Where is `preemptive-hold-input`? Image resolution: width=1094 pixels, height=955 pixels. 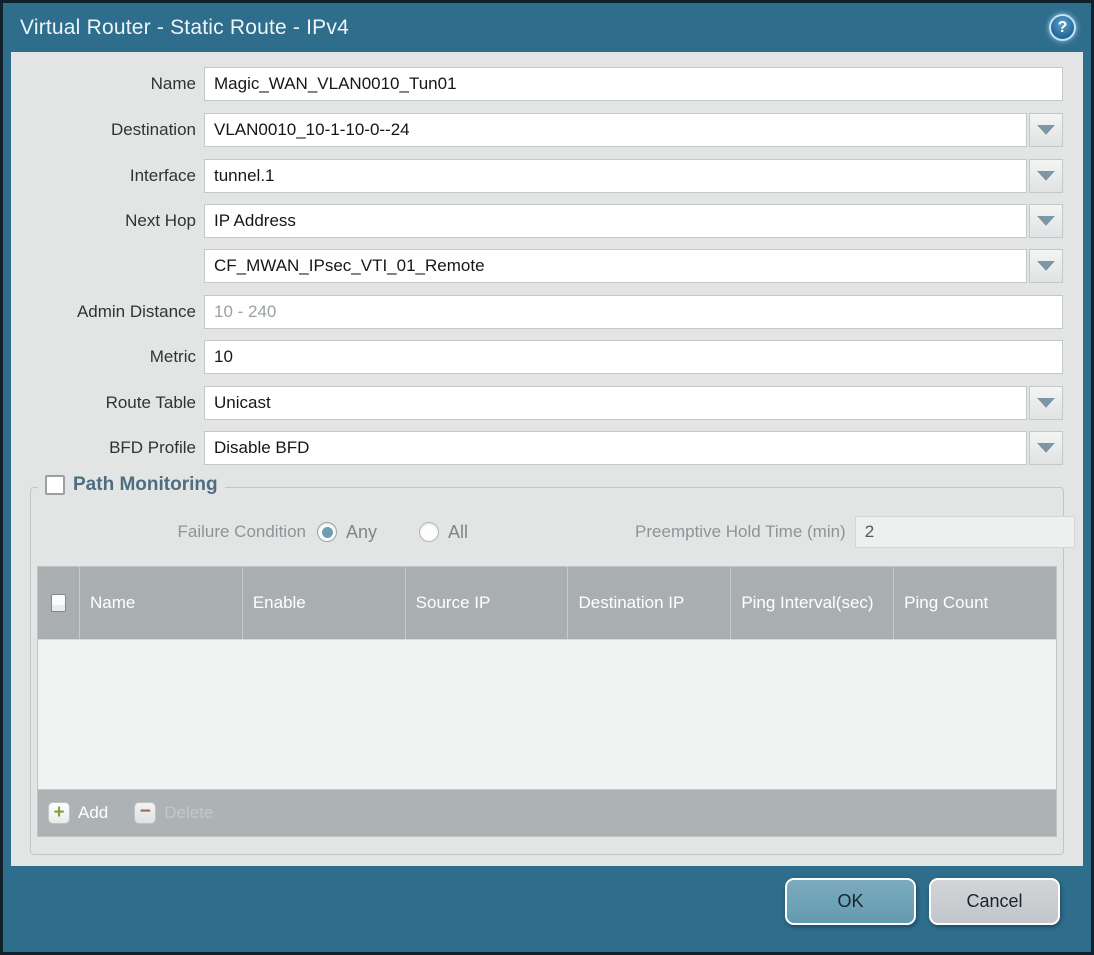 preemptive-hold-input is located at coordinates (964, 532).